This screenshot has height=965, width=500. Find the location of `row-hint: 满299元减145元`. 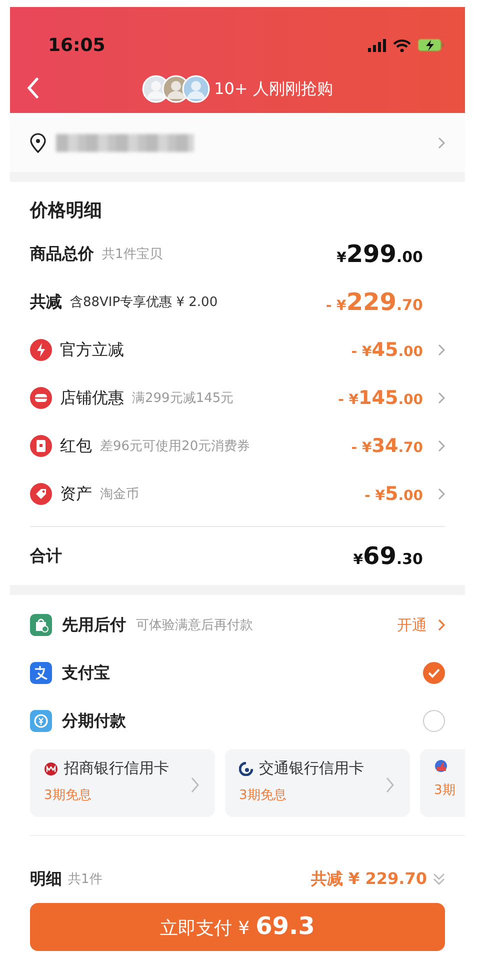

row-hint: 满299元减145元 is located at coordinates (183, 398).